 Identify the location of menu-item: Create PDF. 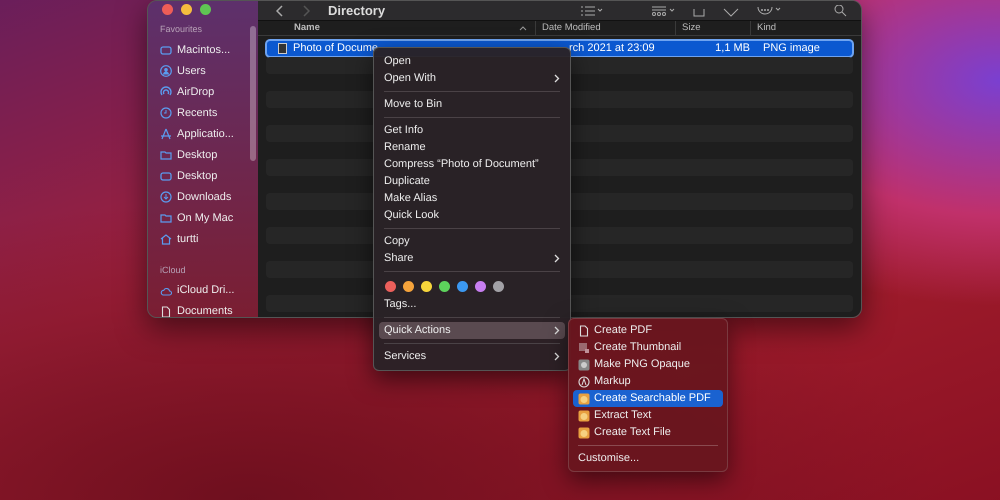
(648, 330).